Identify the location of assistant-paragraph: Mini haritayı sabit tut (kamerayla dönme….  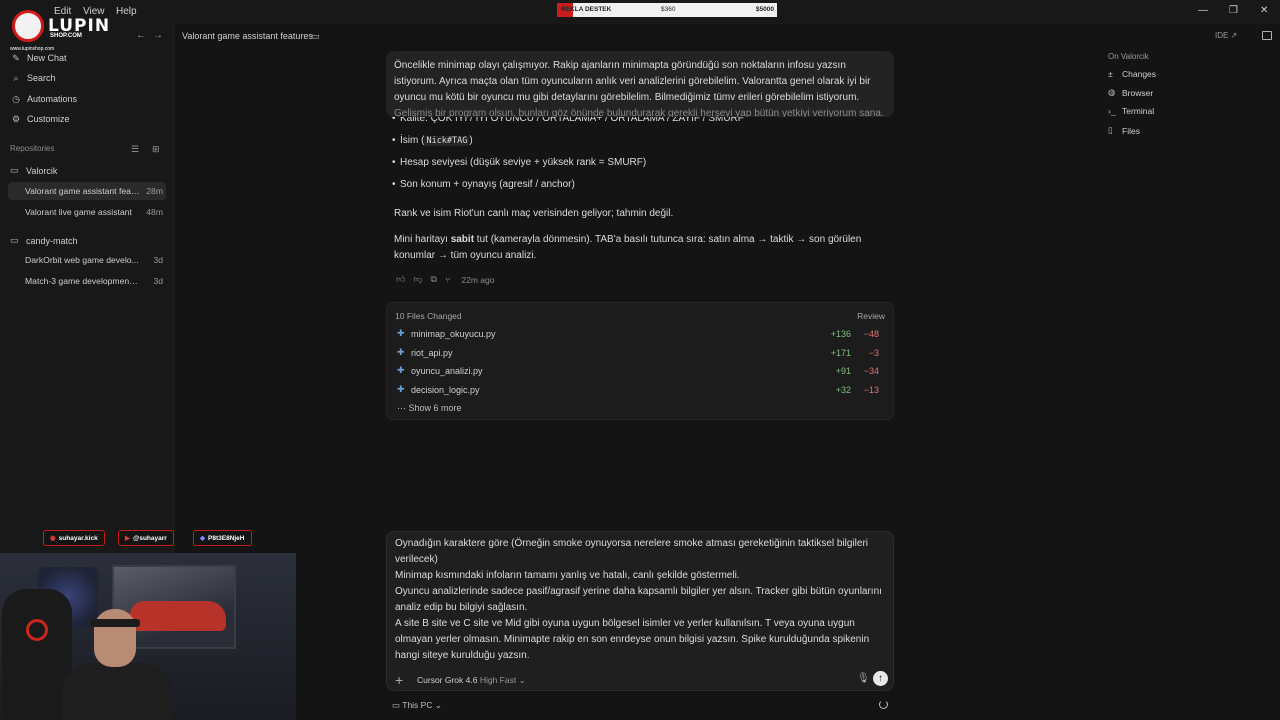
(639, 248).